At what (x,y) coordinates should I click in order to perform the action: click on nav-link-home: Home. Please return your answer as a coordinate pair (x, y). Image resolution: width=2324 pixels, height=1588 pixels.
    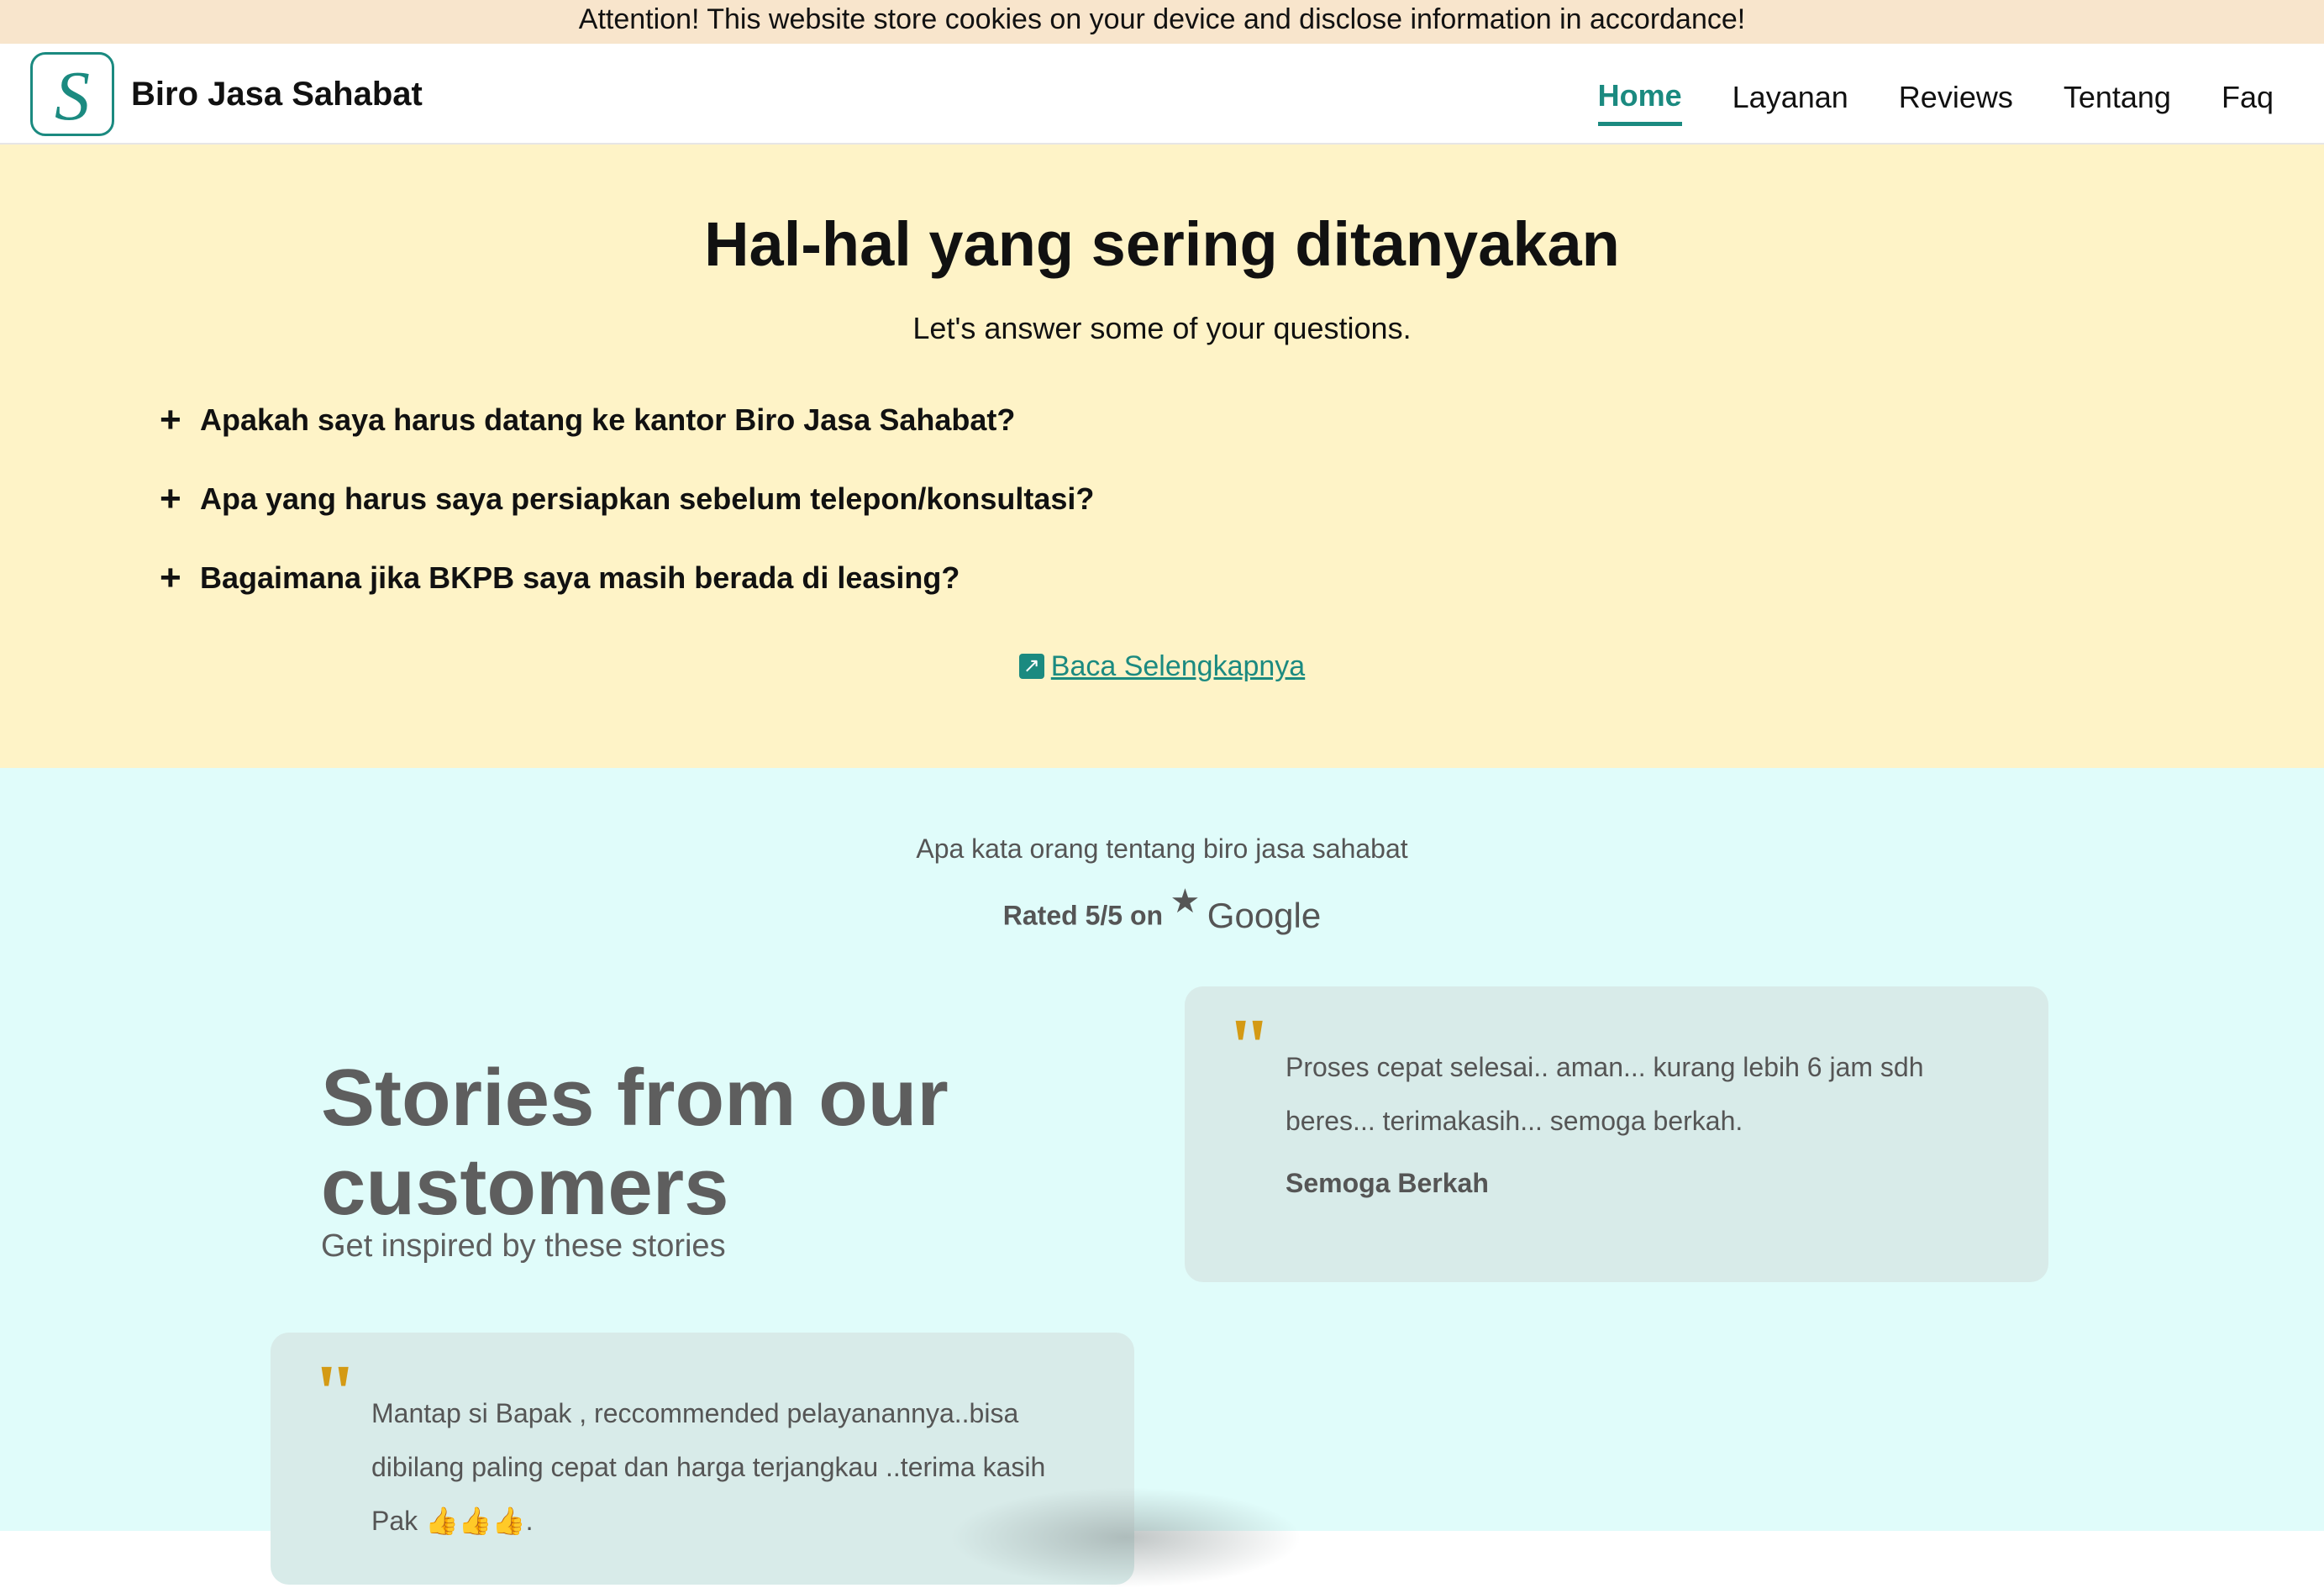
    Looking at the image, I should click on (1639, 94).